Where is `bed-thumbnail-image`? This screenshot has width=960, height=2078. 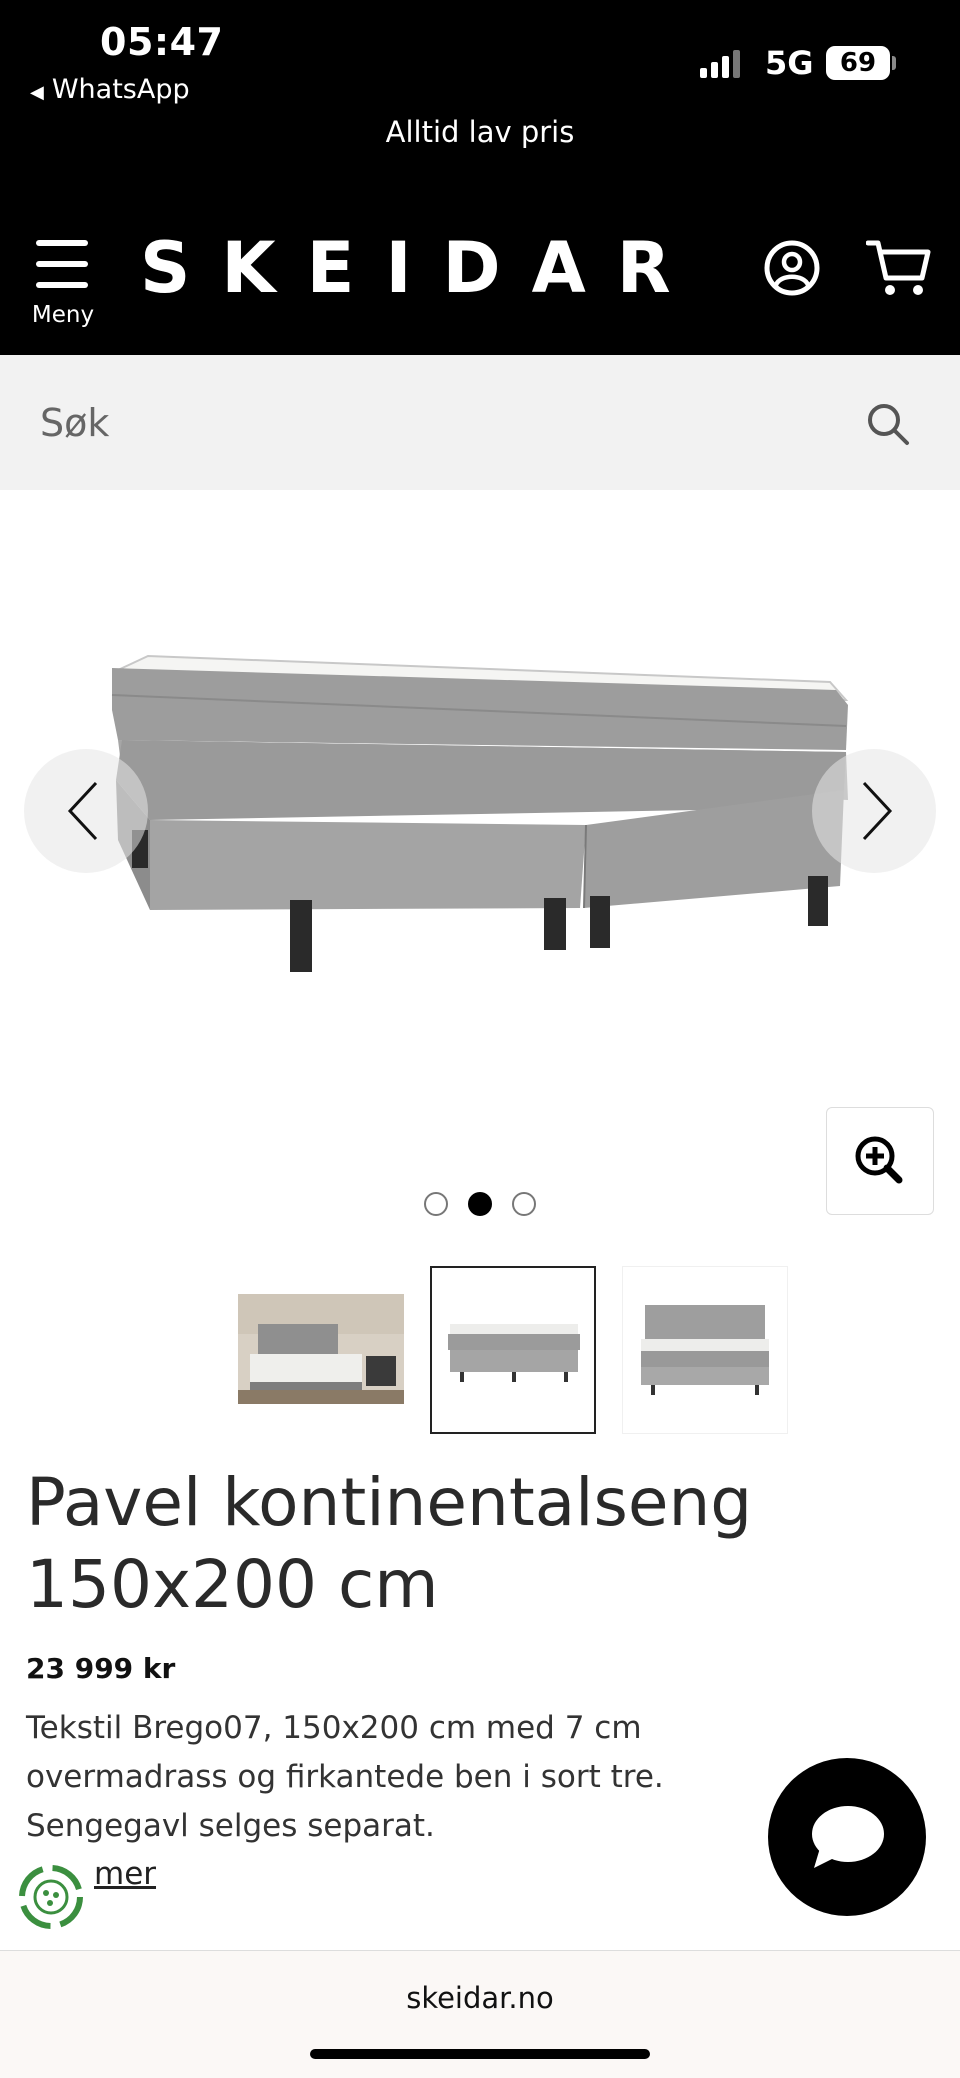
bed-thumbnail-image is located at coordinates (514, 1353).